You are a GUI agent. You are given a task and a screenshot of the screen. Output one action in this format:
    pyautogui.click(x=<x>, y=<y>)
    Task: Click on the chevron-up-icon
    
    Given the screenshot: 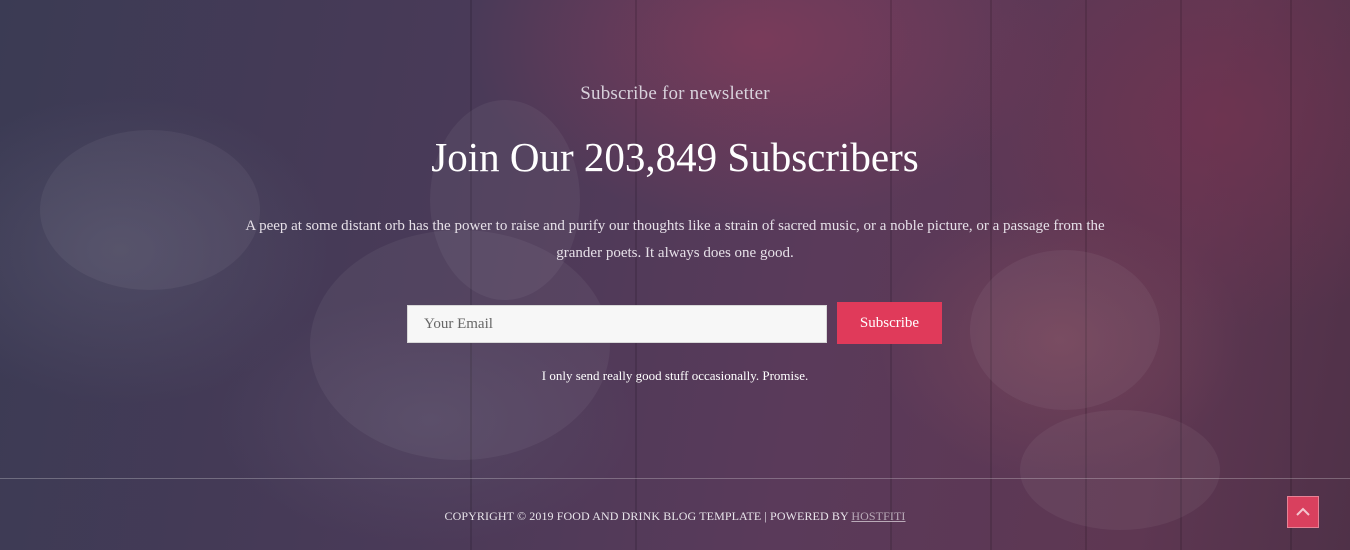 What is the action you would take?
    pyautogui.click(x=1303, y=511)
    